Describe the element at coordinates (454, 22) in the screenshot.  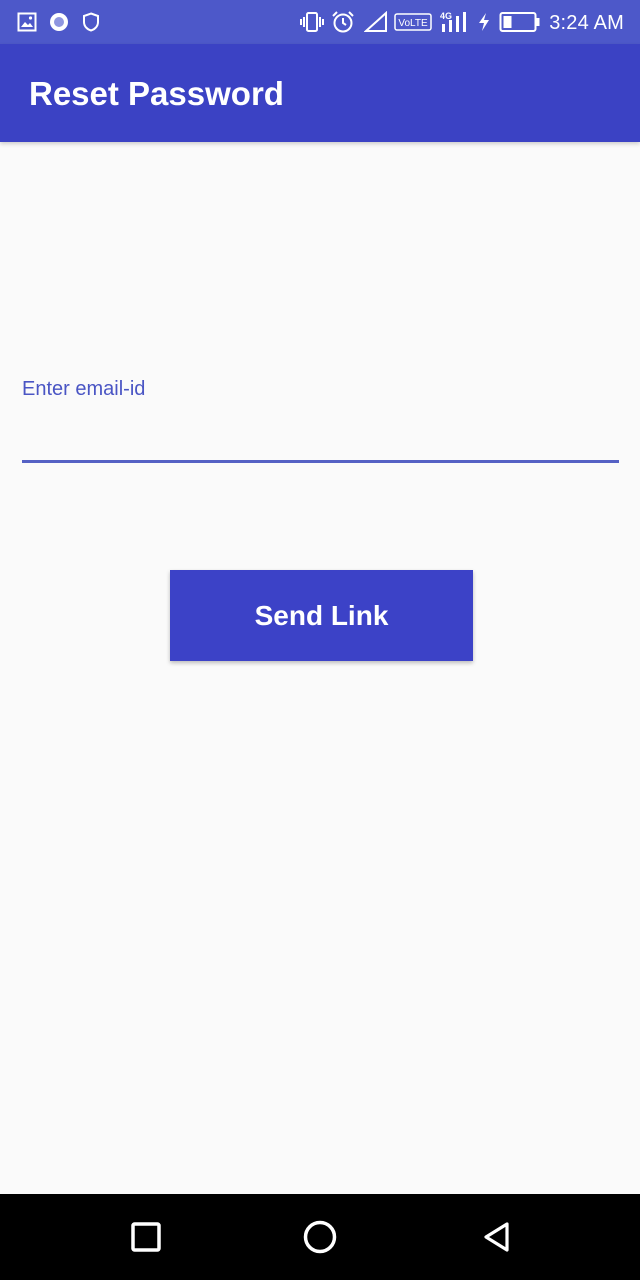
I see `network-4g-icon: 4G` at that location.